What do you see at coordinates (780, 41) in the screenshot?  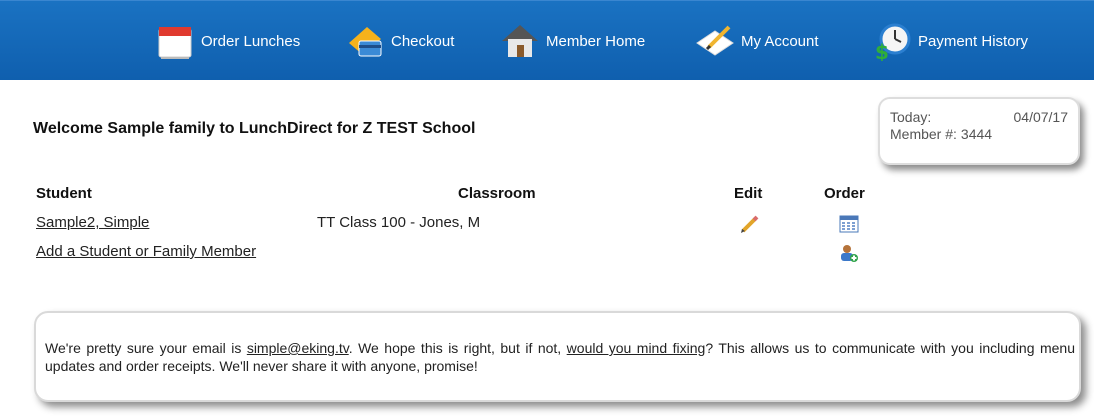 I see `nav-my-account-label: My Account` at bounding box center [780, 41].